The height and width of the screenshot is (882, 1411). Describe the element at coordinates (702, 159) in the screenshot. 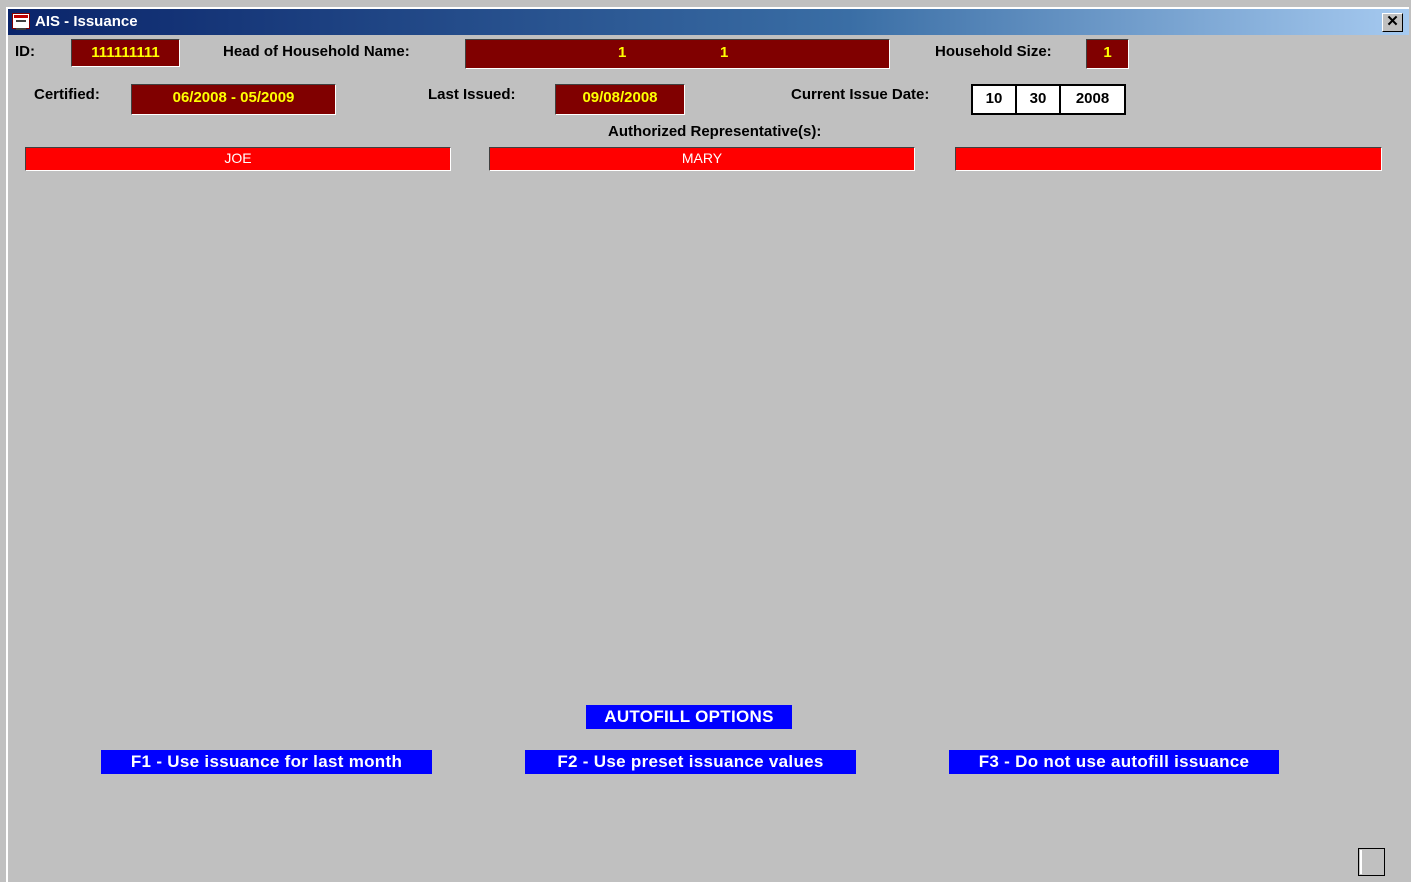

I see `authorized-representative-2: MARY` at that location.